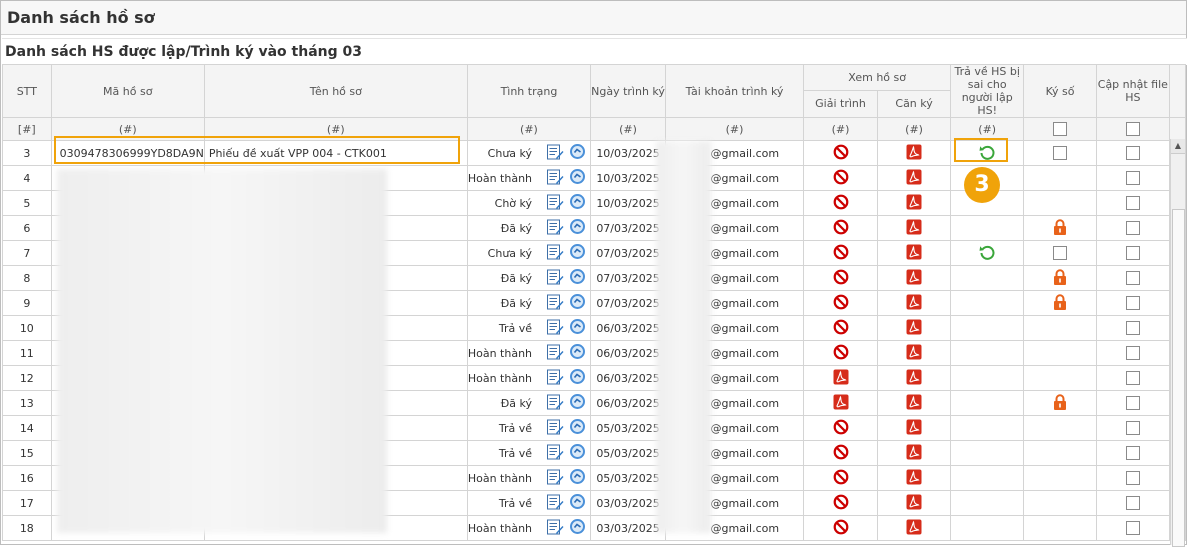 Image resolution: width=1187 pixels, height=547 pixels. What do you see at coordinates (1133, 91) in the screenshot?
I see `header-cap-nhat: Cập nhật file HS` at bounding box center [1133, 91].